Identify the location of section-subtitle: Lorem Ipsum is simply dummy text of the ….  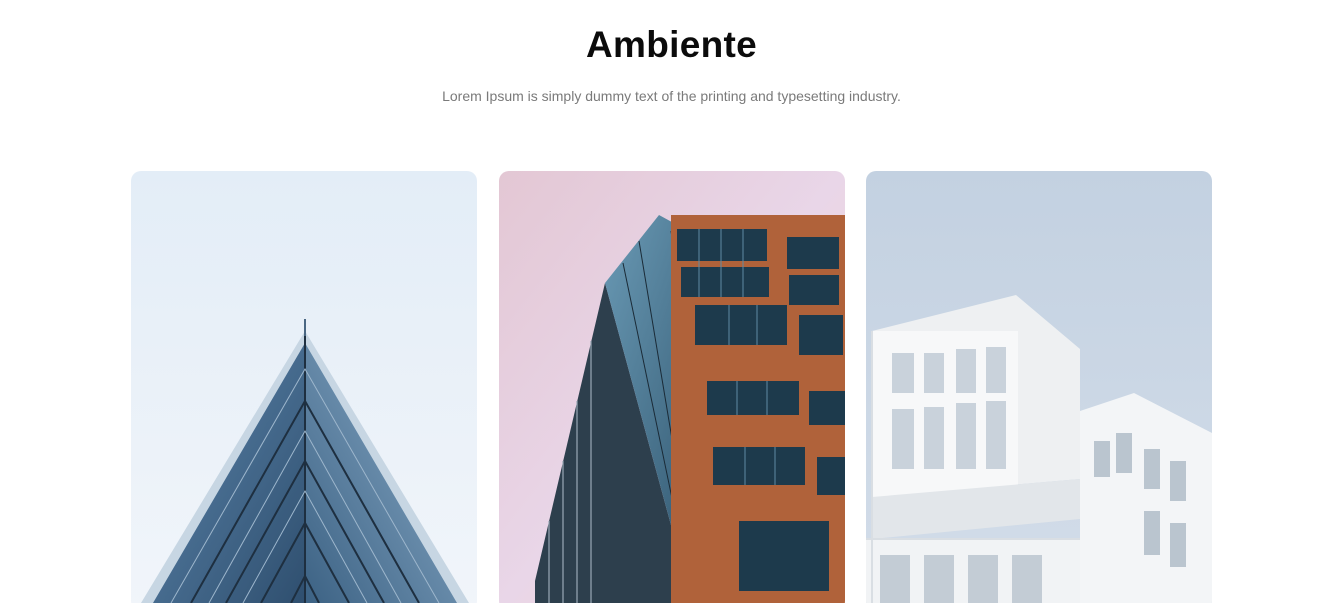
(671, 96).